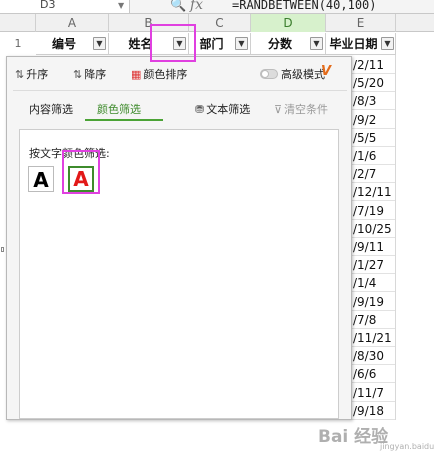 Image resolution: width=434 pixels, height=466 pixels. Describe the element at coordinates (372, 229) in the screenshot. I see `date-cell: /10/25` at that location.